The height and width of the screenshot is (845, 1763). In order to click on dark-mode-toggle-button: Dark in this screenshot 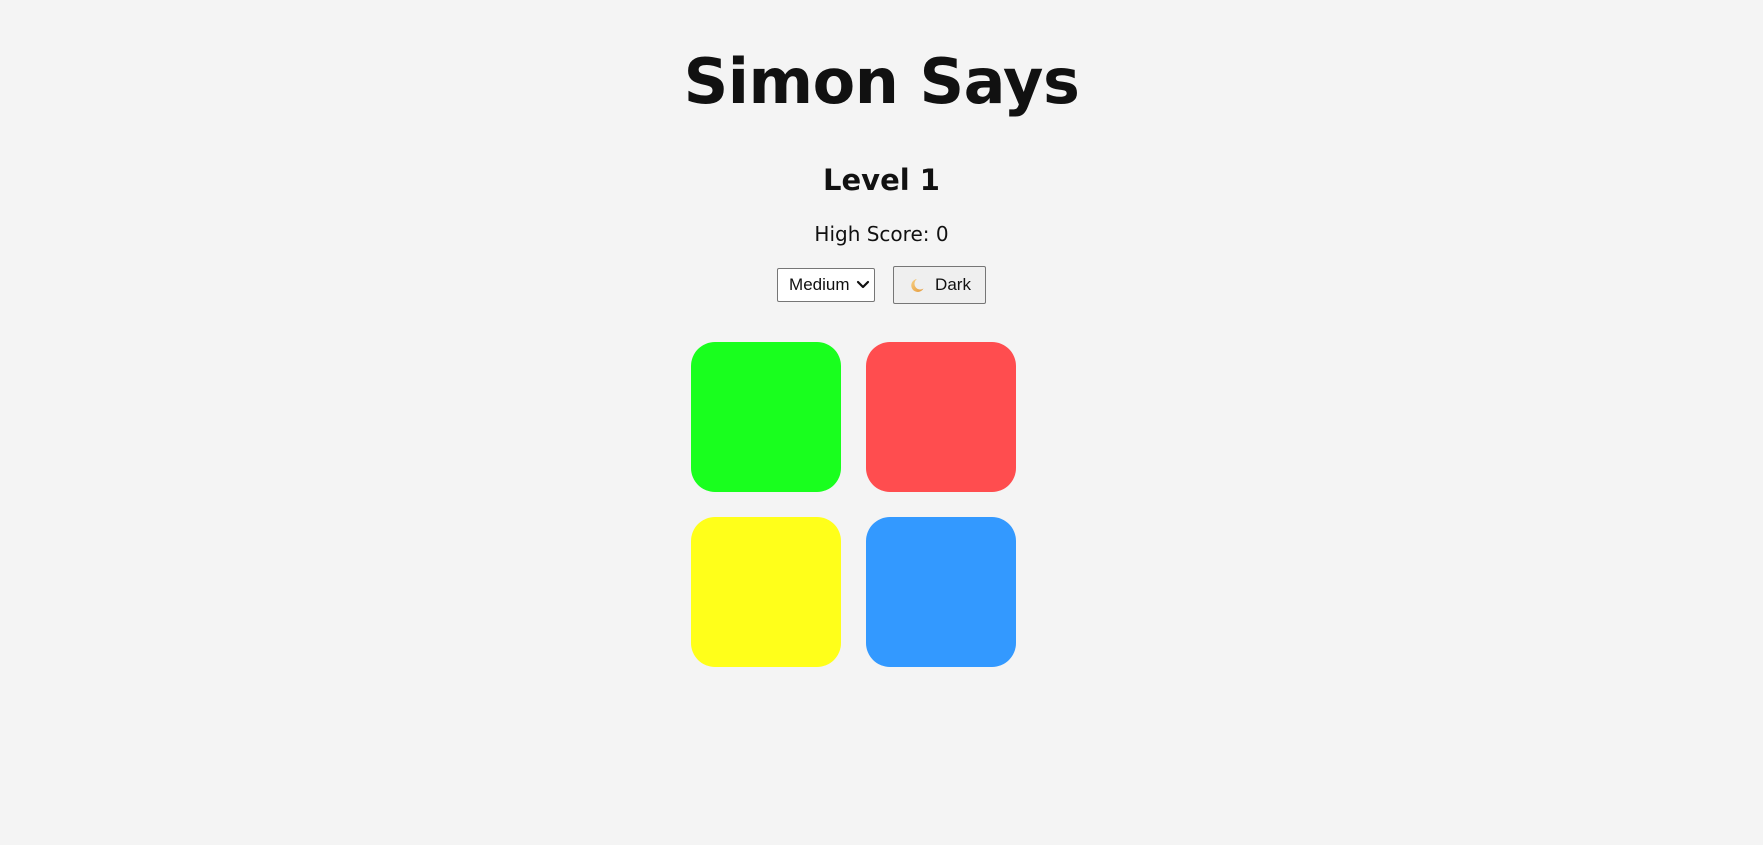, I will do `click(939, 285)`.